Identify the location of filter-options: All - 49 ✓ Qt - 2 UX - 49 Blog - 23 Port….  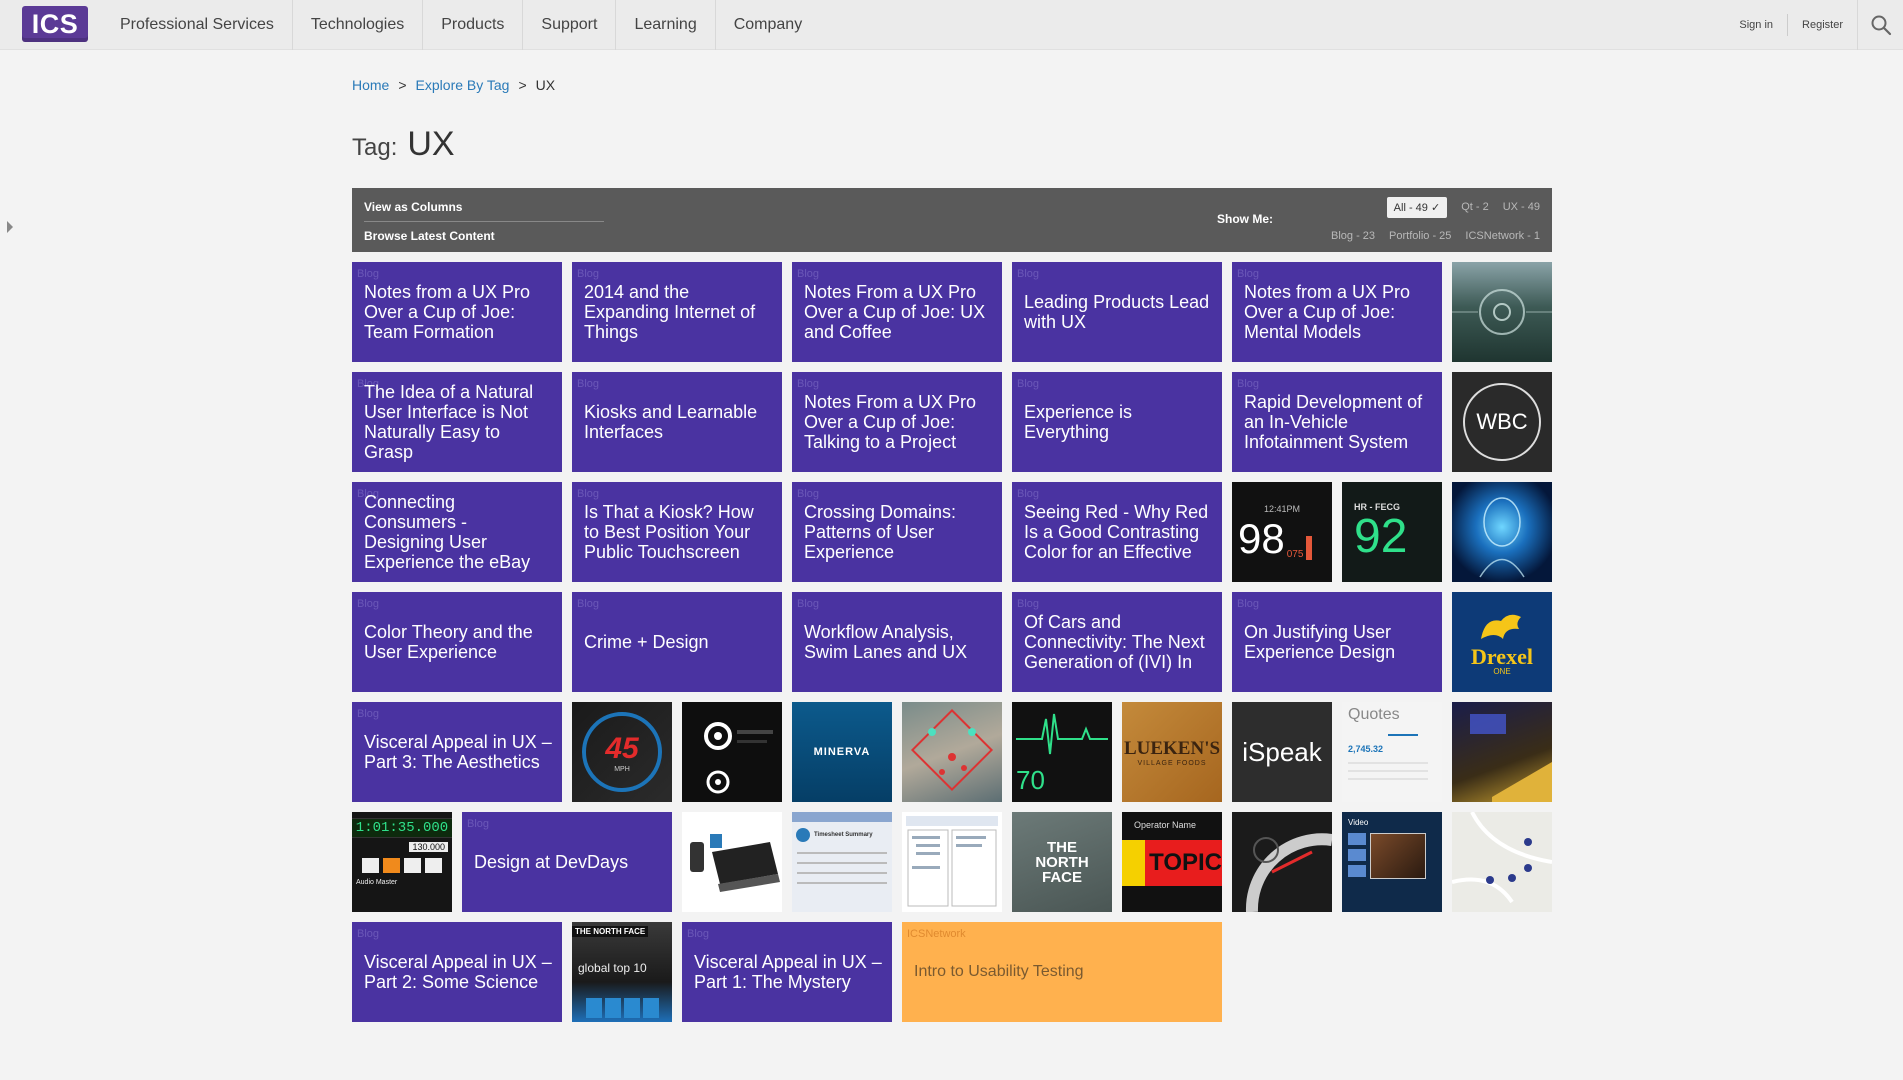
(1415, 223).